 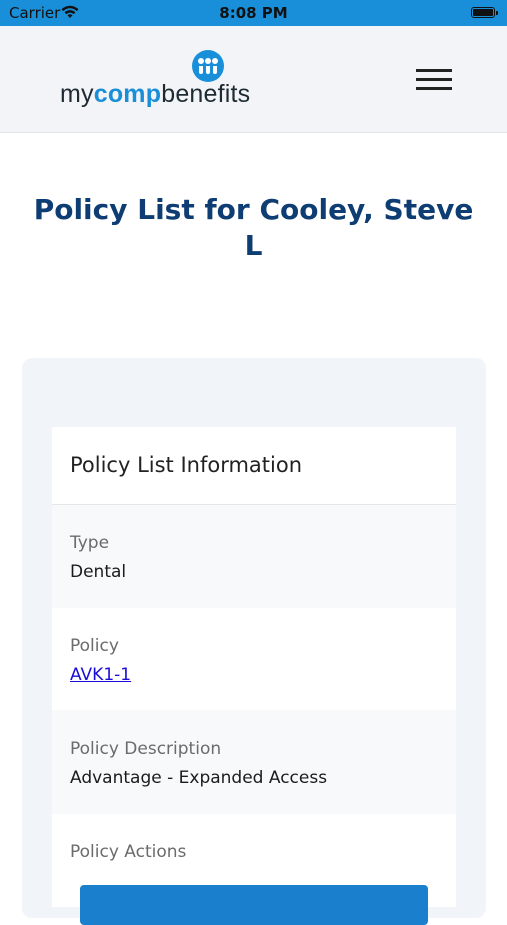 I want to click on logo-mark-icon, so click(x=208, y=66).